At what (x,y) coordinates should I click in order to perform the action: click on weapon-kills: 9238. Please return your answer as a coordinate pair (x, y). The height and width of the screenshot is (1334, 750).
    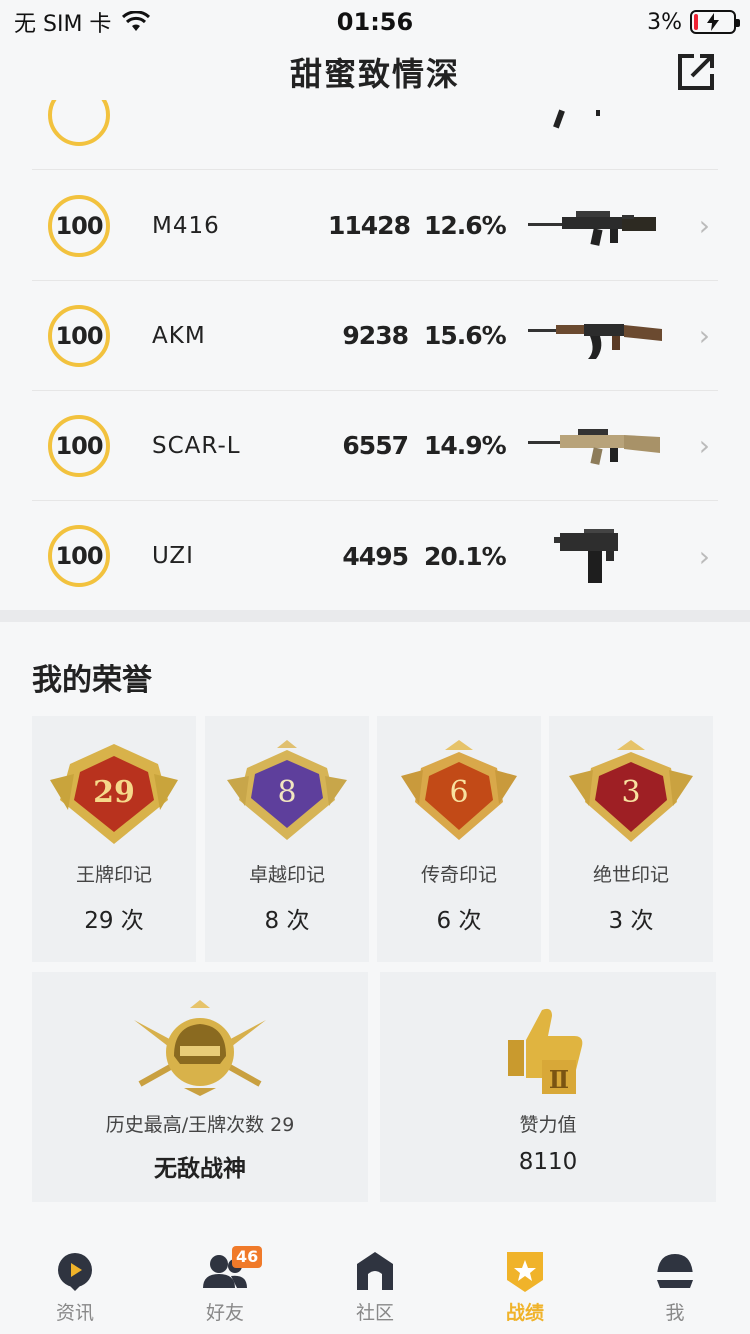
    Looking at the image, I should click on (375, 335).